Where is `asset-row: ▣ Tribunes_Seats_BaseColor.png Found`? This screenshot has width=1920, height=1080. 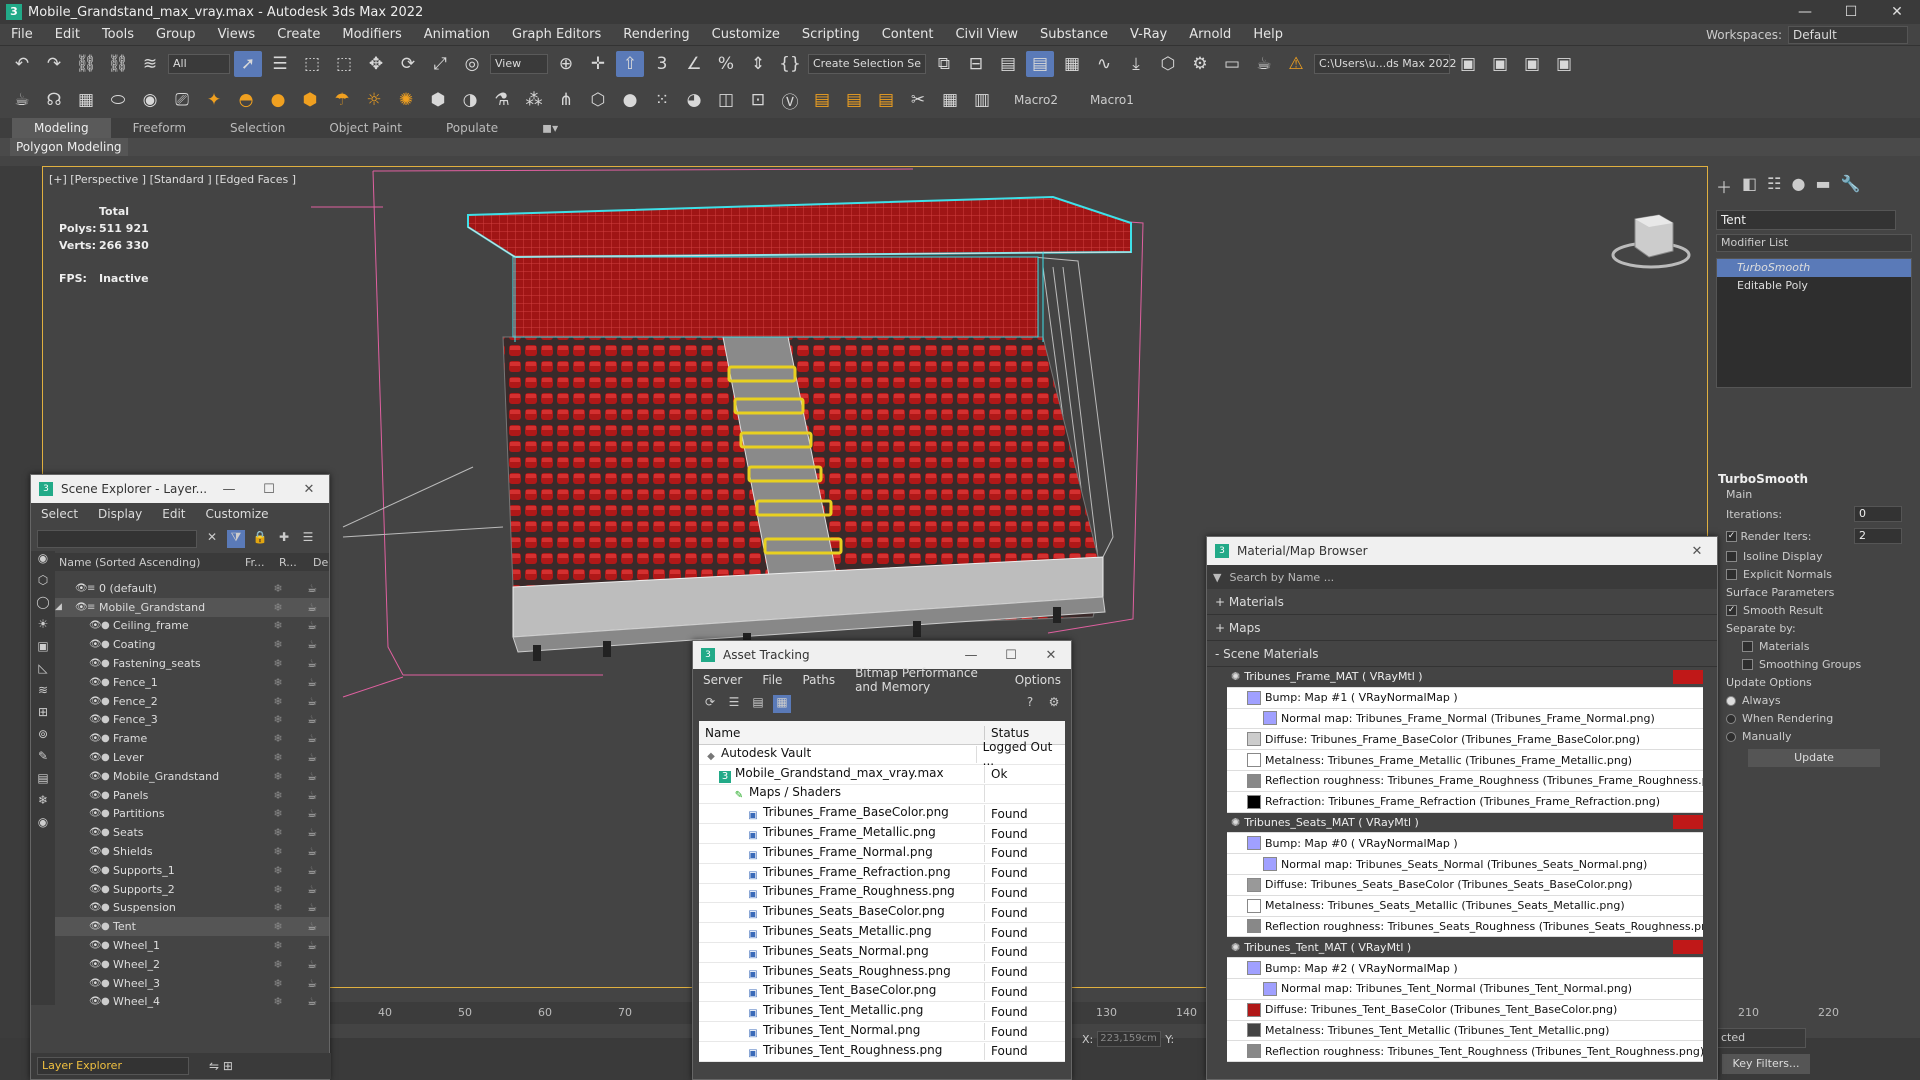
asset-row: ▣ Tribunes_Seats_BaseColor.png Found is located at coordinates (882, 913).